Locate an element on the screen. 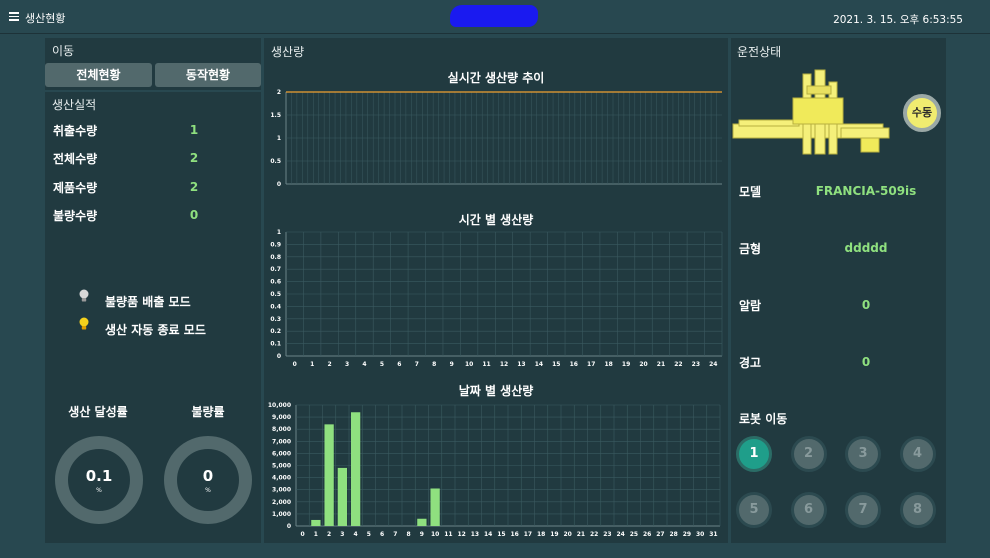  output-title: 생산량 is located at coordinates (288, 52).